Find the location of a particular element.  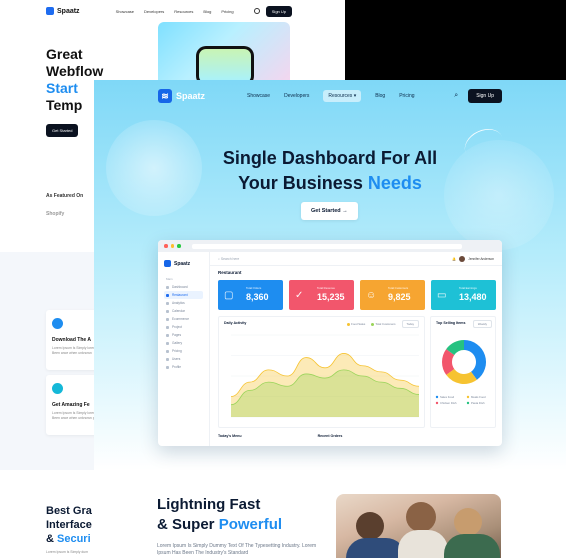

get-started-label: Get Started is located at coordinates (326, 211).